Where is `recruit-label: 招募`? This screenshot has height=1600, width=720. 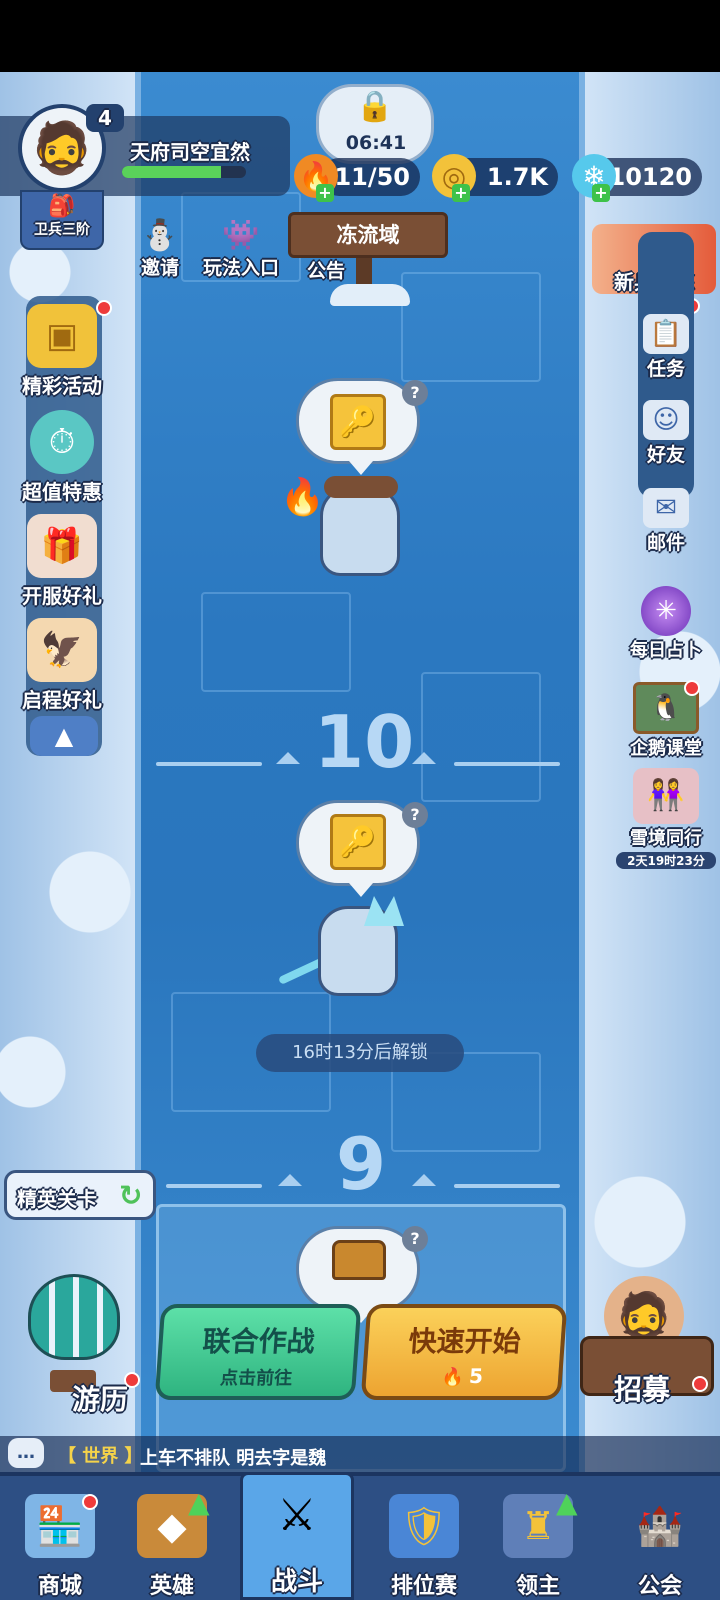
recruit-label: 招募 is located at coordinates (642, 1389).